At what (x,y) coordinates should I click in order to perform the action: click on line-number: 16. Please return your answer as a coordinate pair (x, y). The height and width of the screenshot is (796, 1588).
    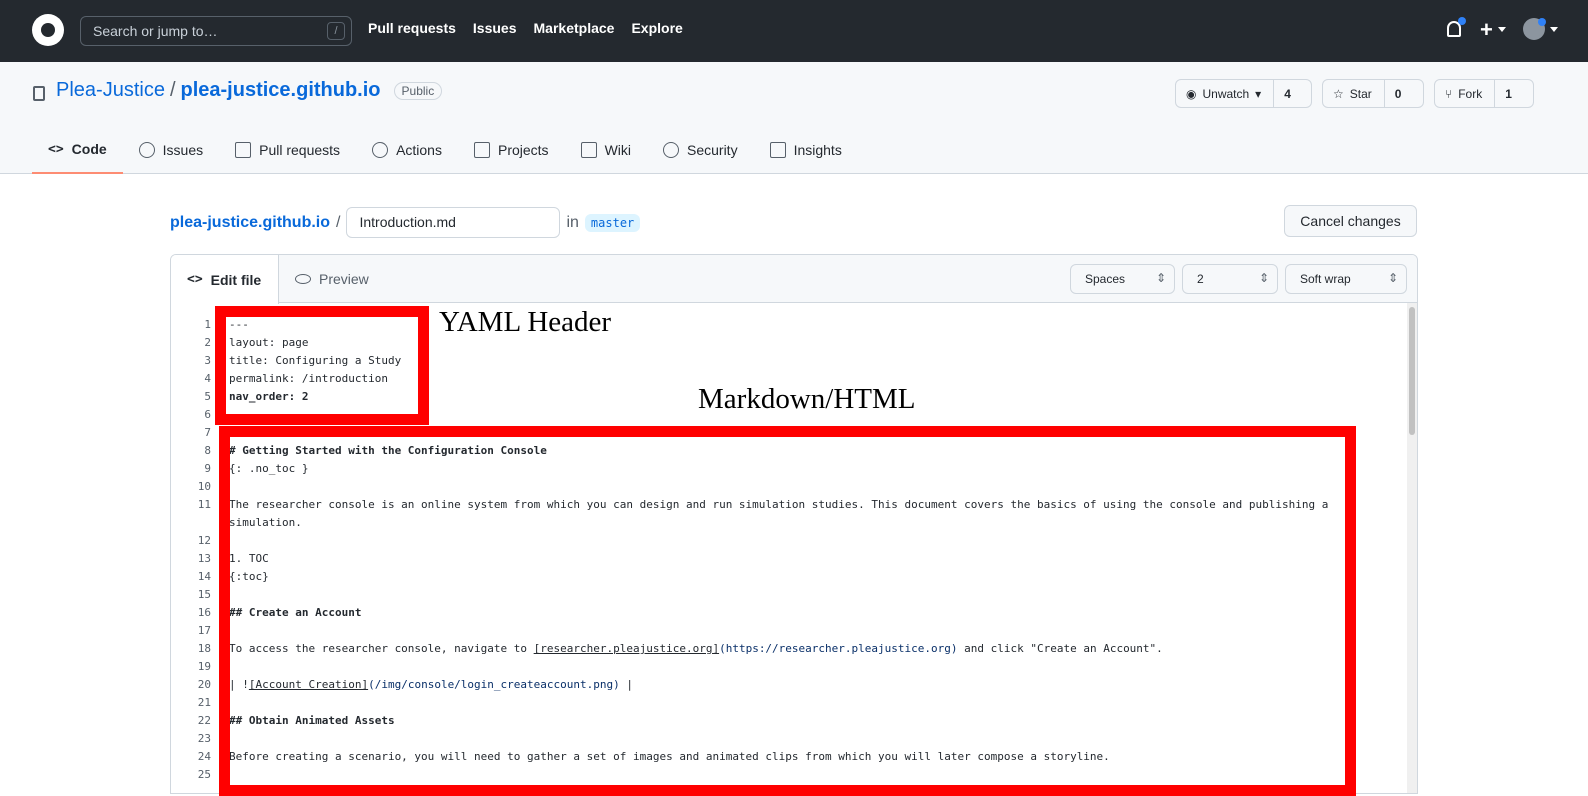
    Looking at the image, I should click on (204, 612).